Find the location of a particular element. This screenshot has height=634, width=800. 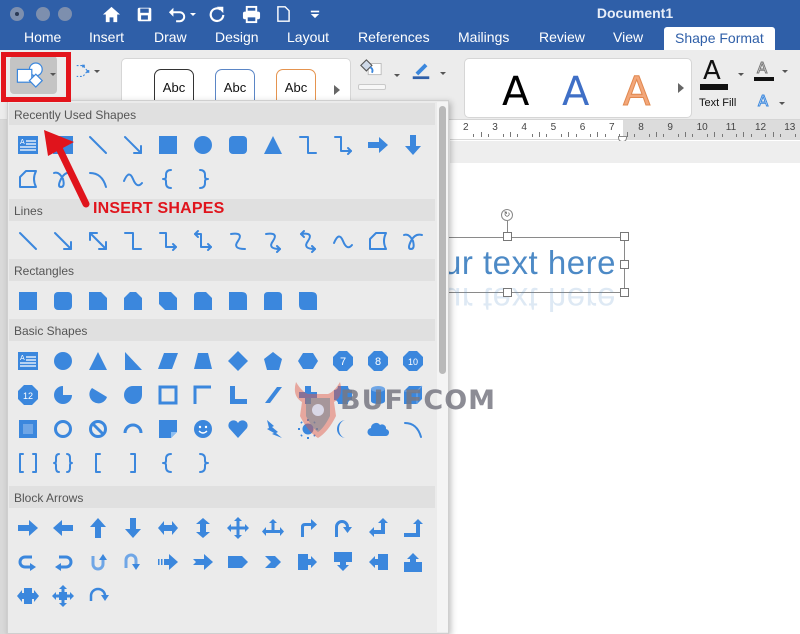

close-window-button is located at coordinates (17, 14).